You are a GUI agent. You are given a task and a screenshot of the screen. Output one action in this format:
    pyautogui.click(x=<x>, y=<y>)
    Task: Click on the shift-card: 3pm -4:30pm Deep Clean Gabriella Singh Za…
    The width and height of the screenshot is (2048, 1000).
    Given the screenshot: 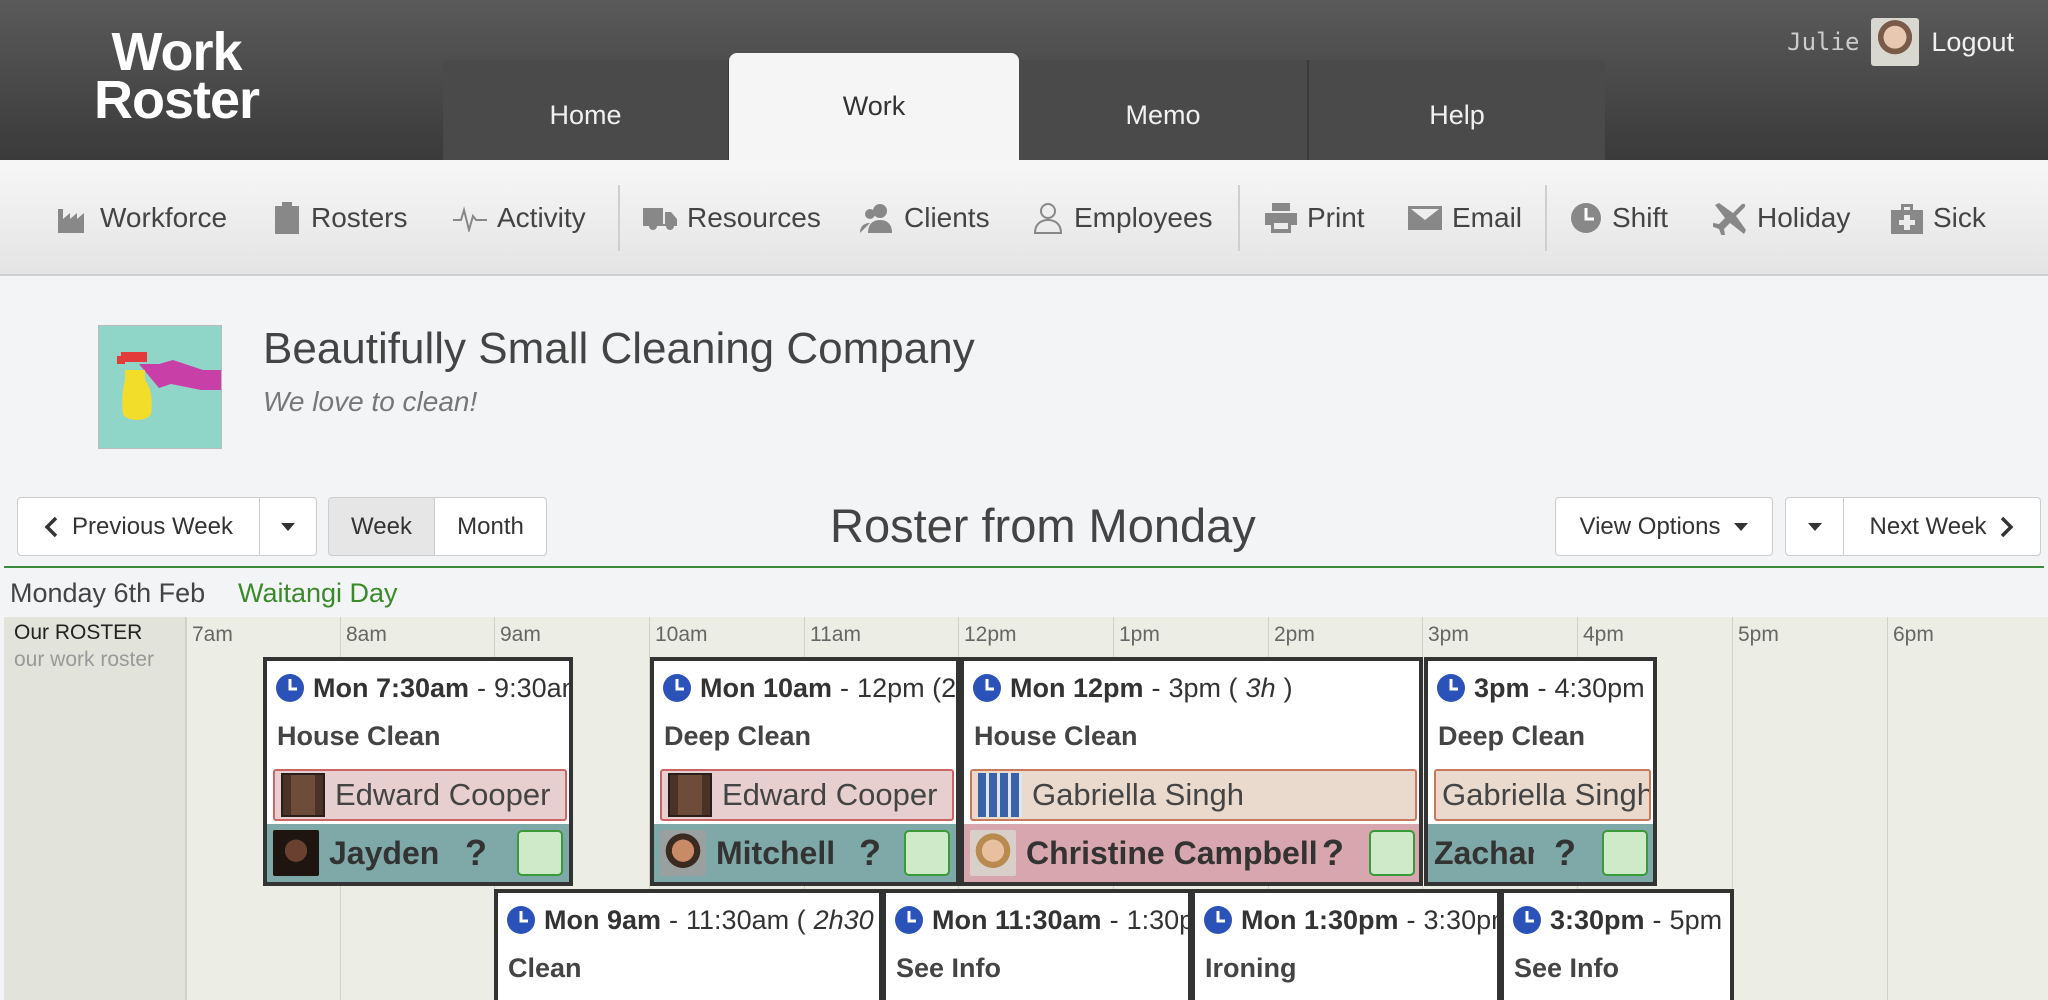 What is the action you would take?
    pyautogui.click(x=1540, y=771)
    